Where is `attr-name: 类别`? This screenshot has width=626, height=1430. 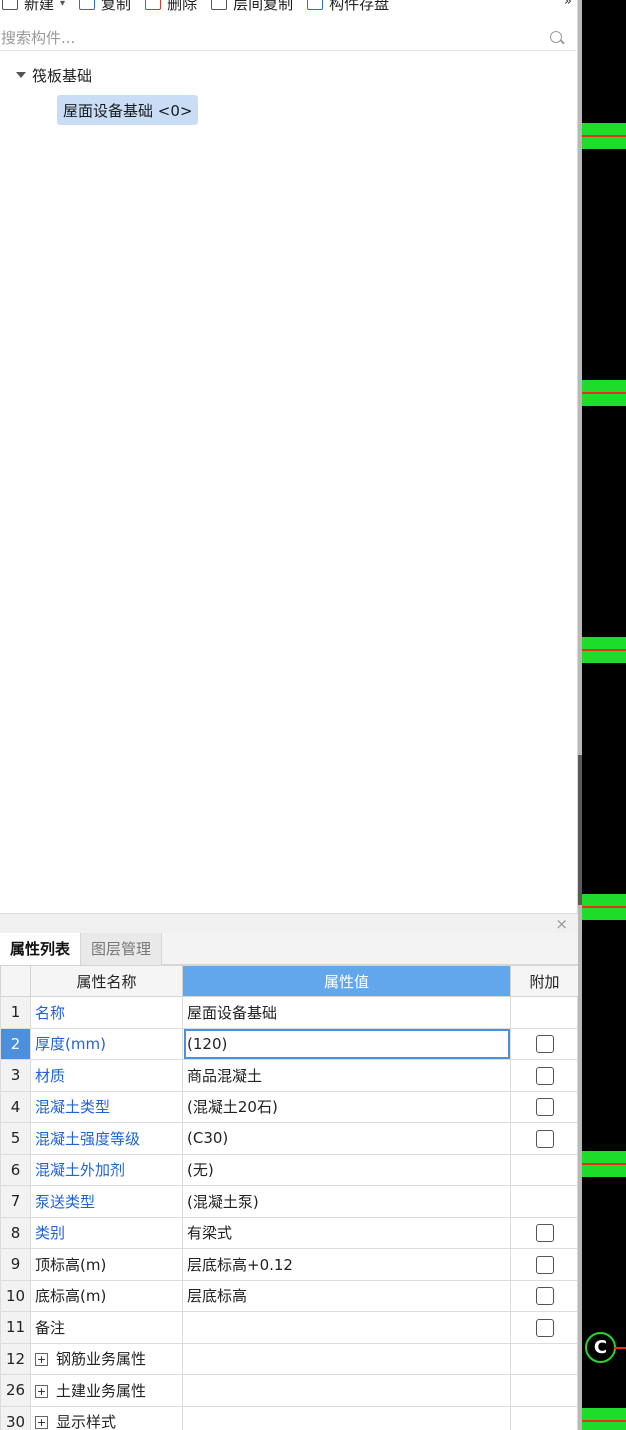 attr-name: 类别 is located at coordinates (106, 1232).